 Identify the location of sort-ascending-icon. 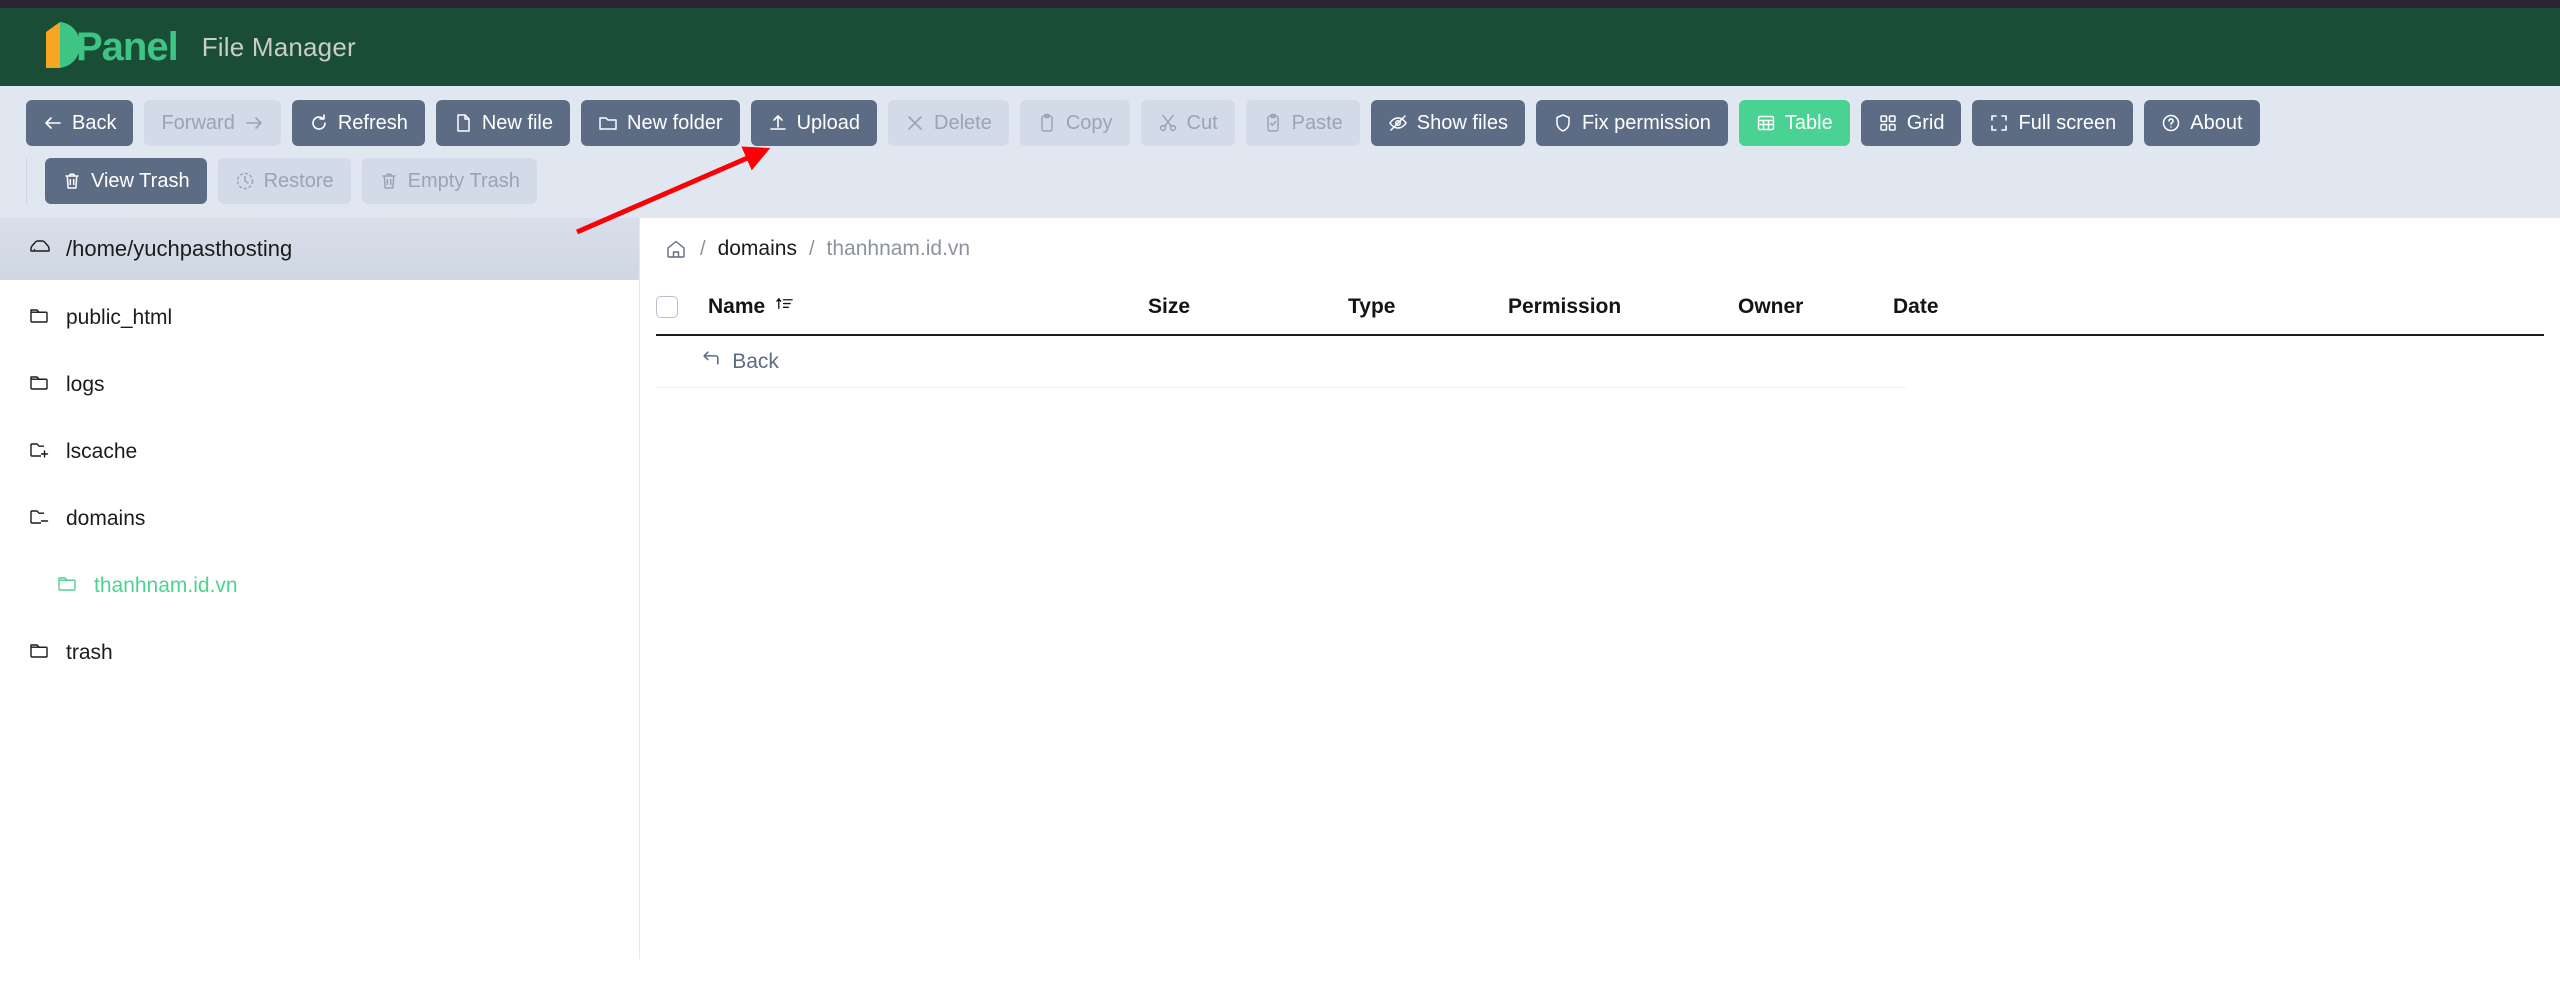
(784, 307).